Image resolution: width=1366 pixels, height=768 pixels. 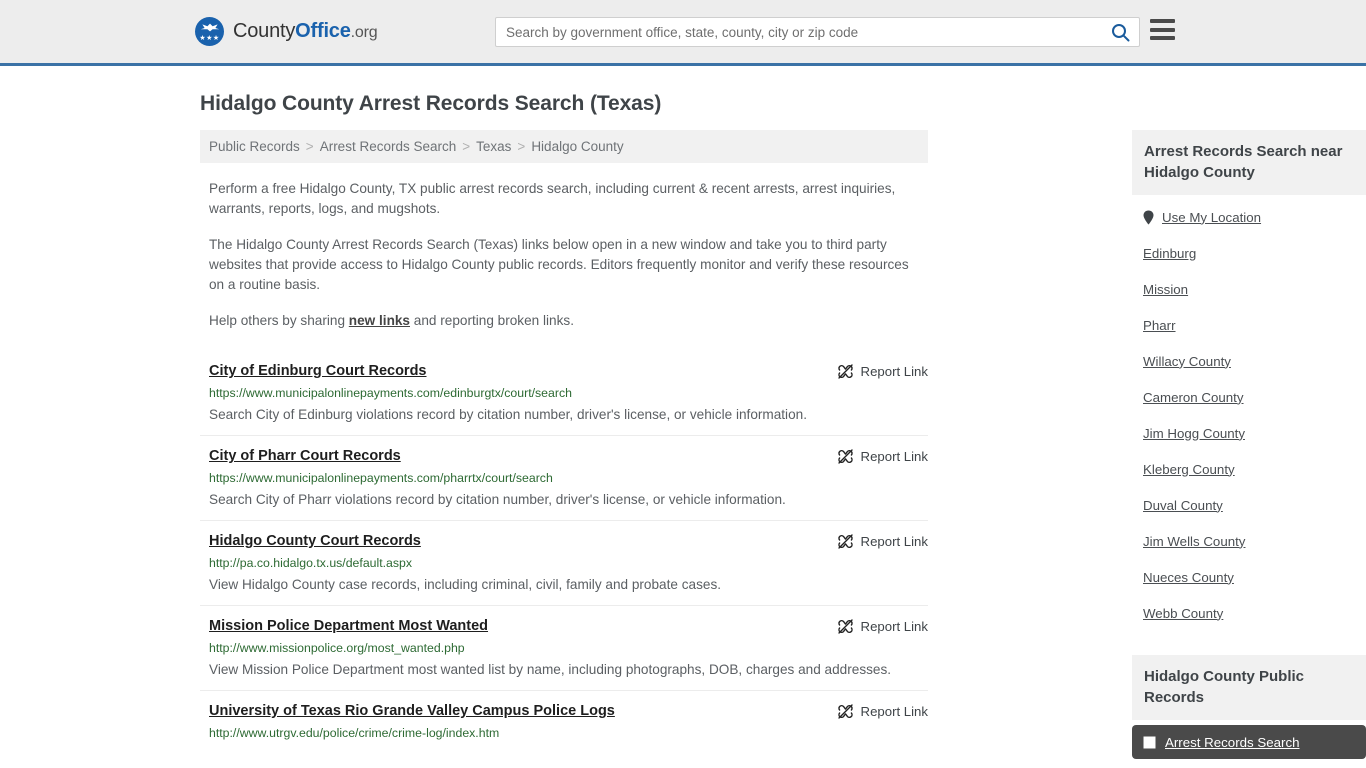 I want to click on sidebar-link-duval-county: Duval County, so click(x=1183, y=505).